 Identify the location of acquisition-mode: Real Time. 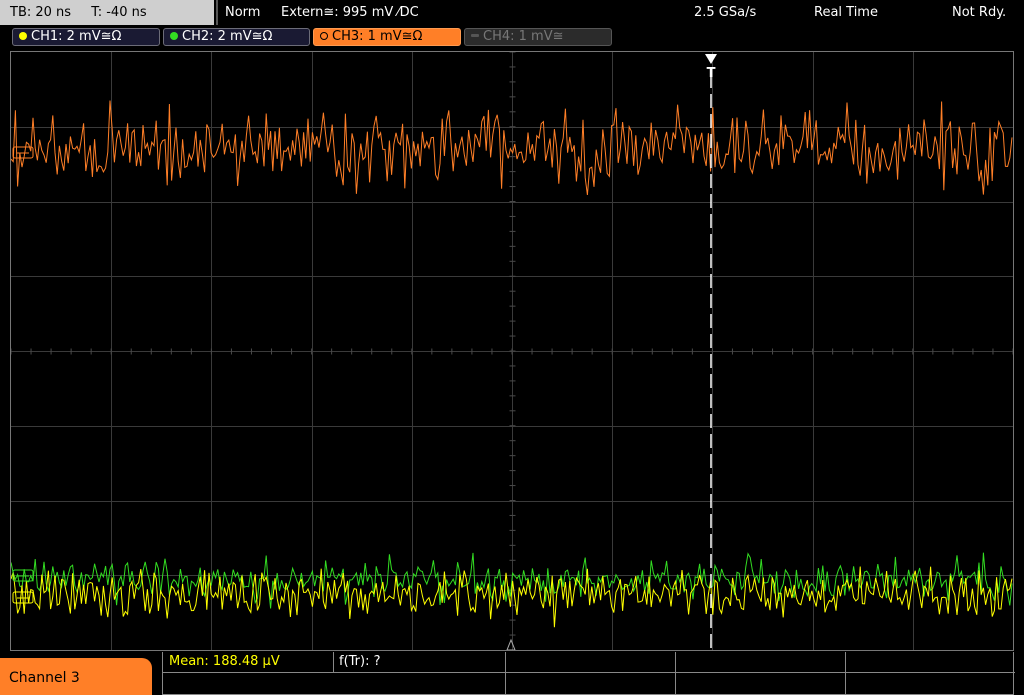
(846, 12).